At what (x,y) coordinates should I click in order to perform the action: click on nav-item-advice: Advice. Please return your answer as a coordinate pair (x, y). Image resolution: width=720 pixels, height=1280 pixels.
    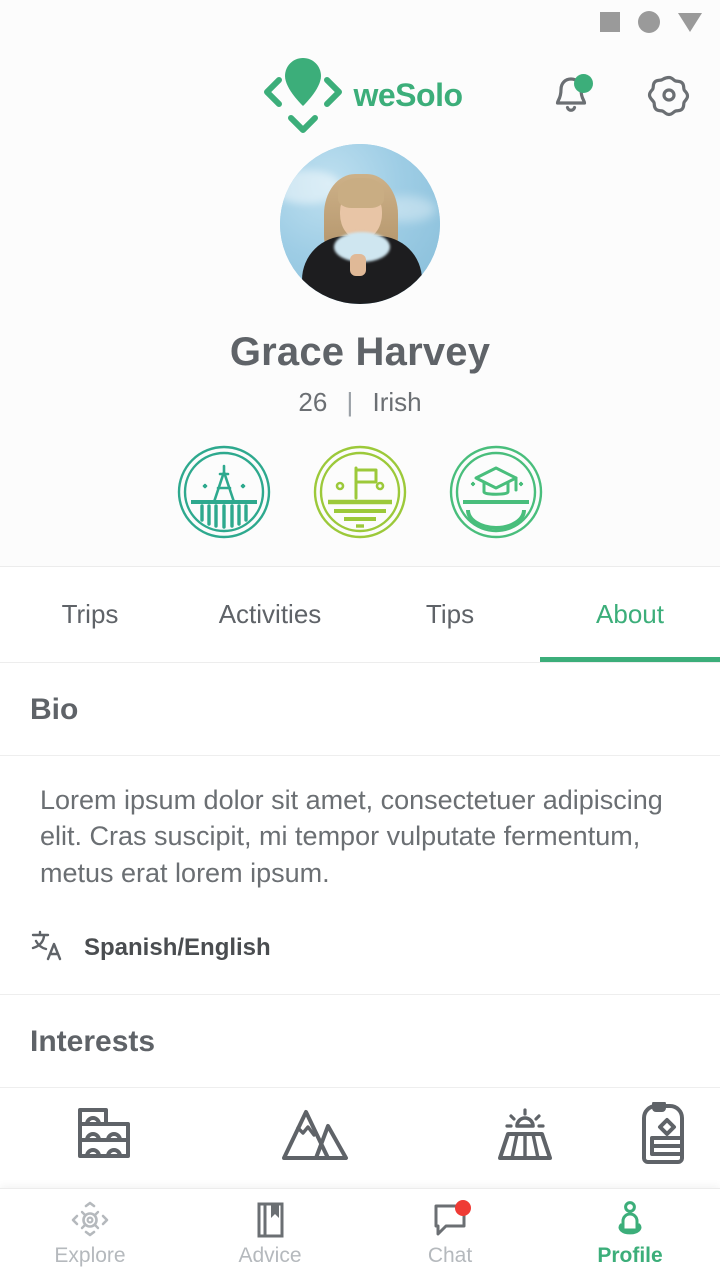
    Looking at the image, I should click on (270, 1234).